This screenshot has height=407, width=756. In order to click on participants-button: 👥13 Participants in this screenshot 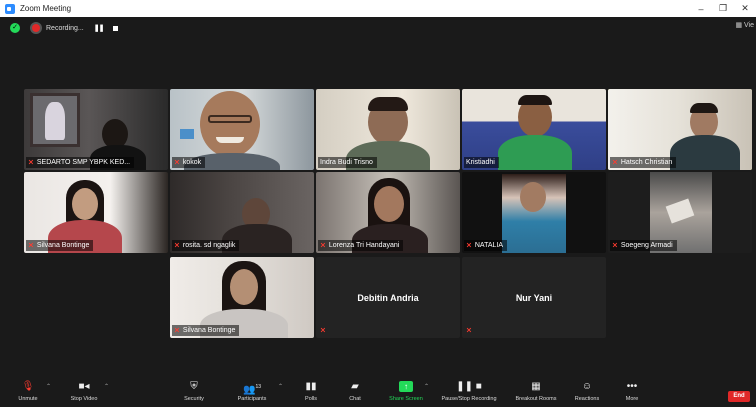, I will do `click(252, 391)`.